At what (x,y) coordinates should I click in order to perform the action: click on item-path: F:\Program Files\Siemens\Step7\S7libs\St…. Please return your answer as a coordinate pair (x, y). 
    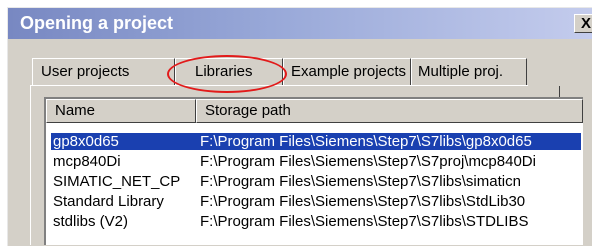
    Looking at the image, I should click on (363, 201).